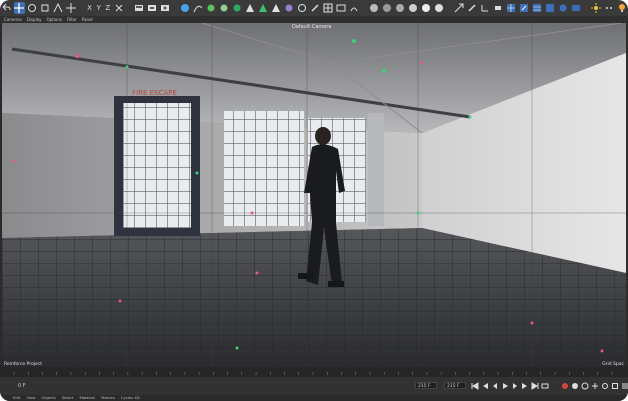 Image resolution: width=628 pixels, height=401 pixels. What do you see at coordinates (544, 385) in the screenshot?
I see `loop-icon` at bounding box center [544, 385].